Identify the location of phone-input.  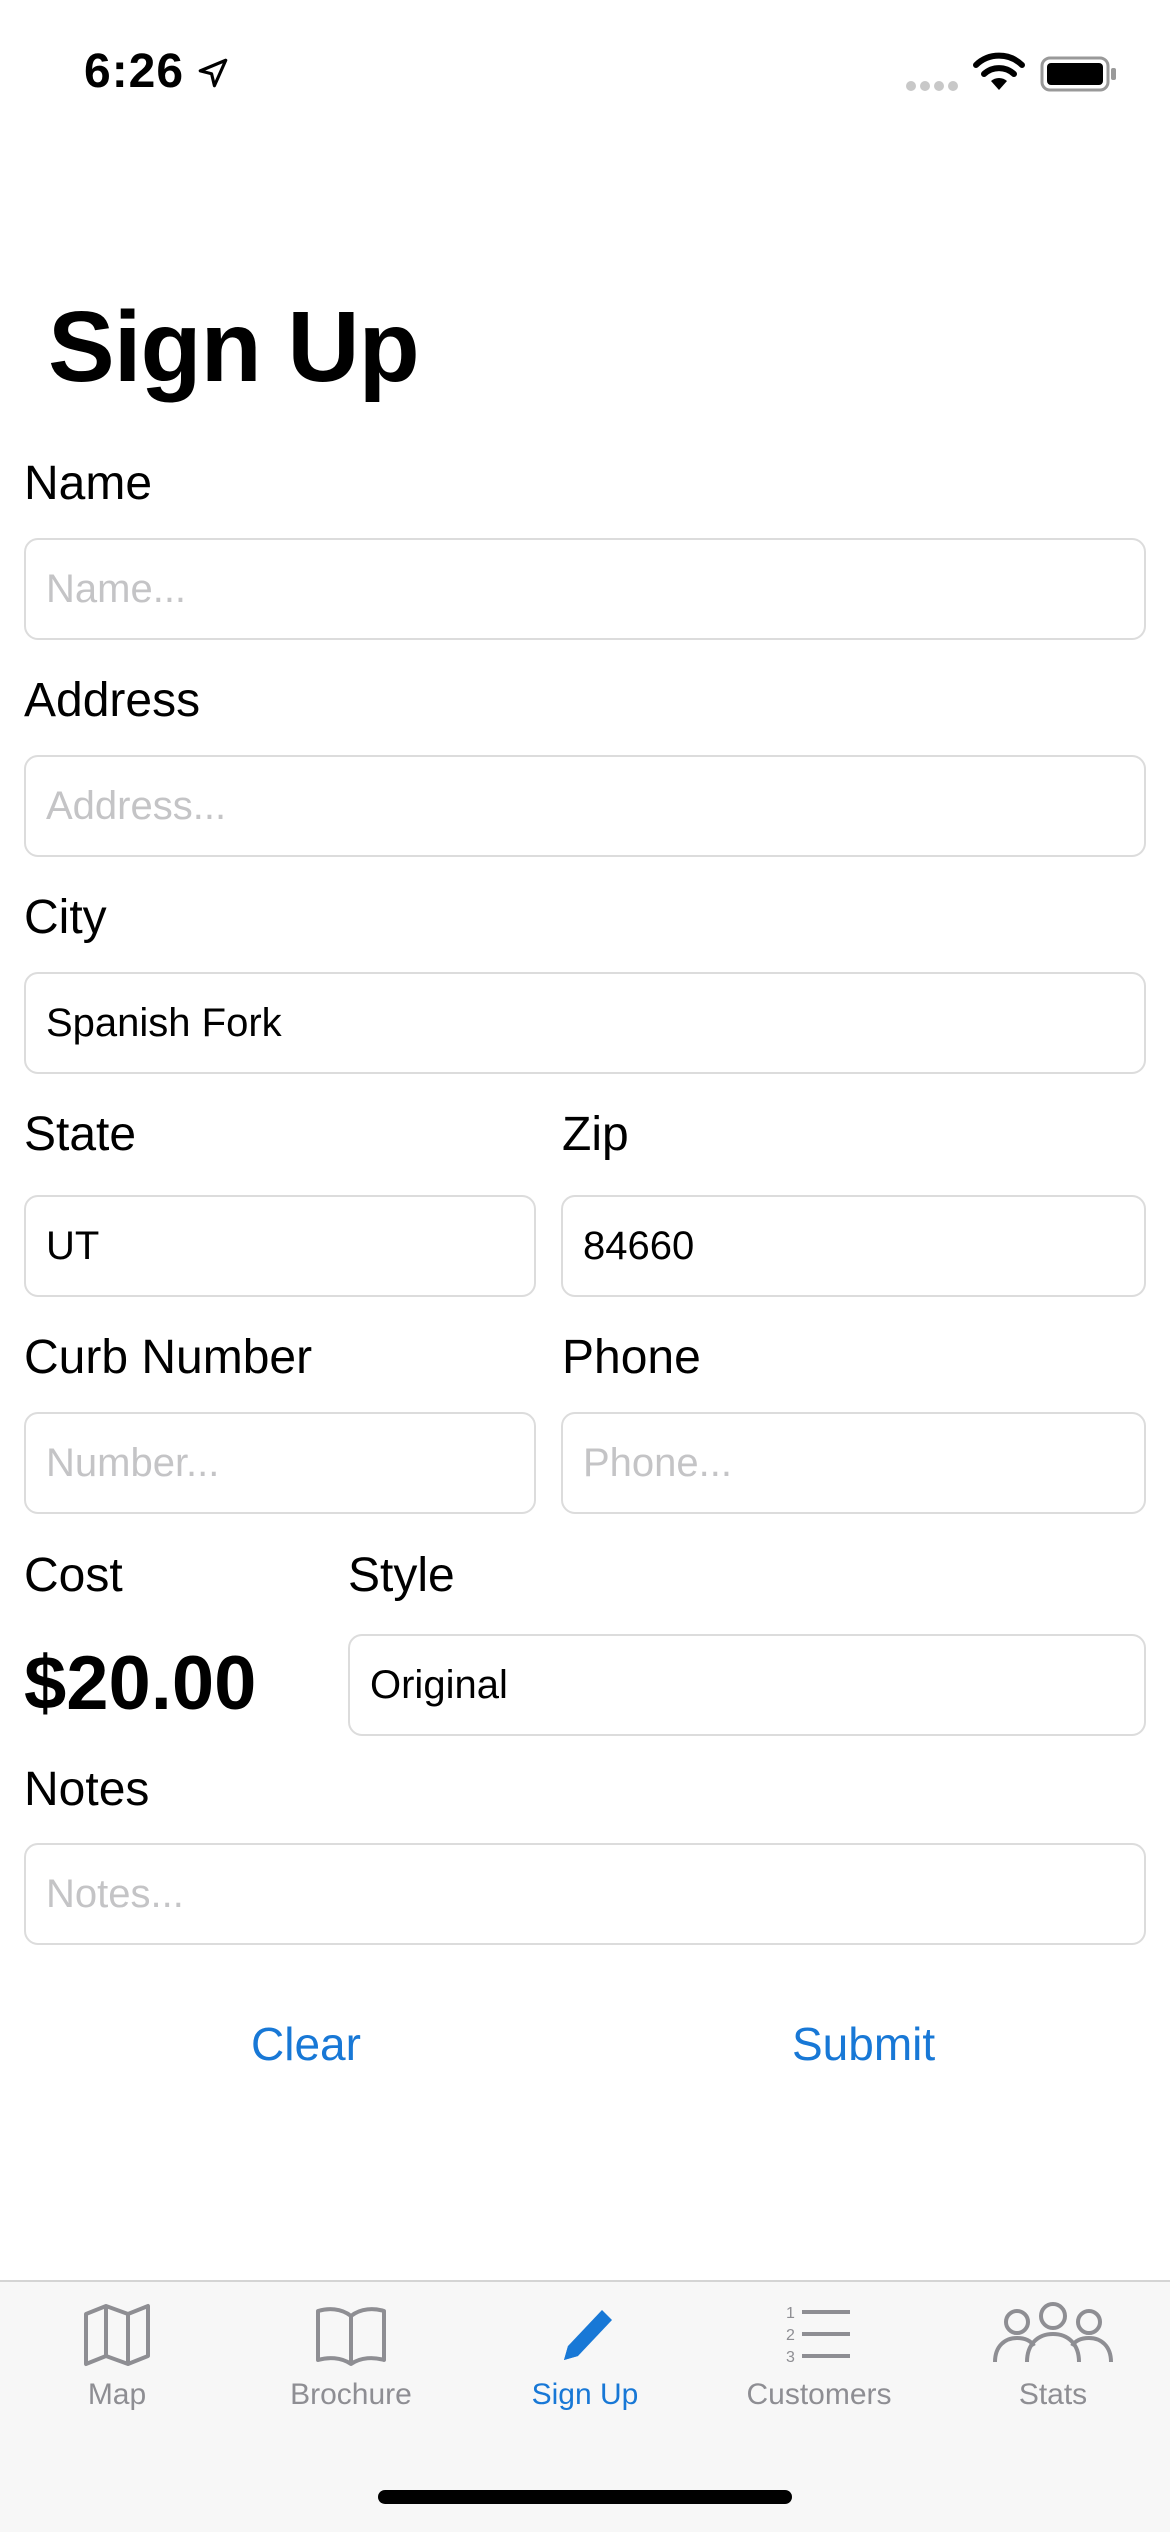
(853, 1463).